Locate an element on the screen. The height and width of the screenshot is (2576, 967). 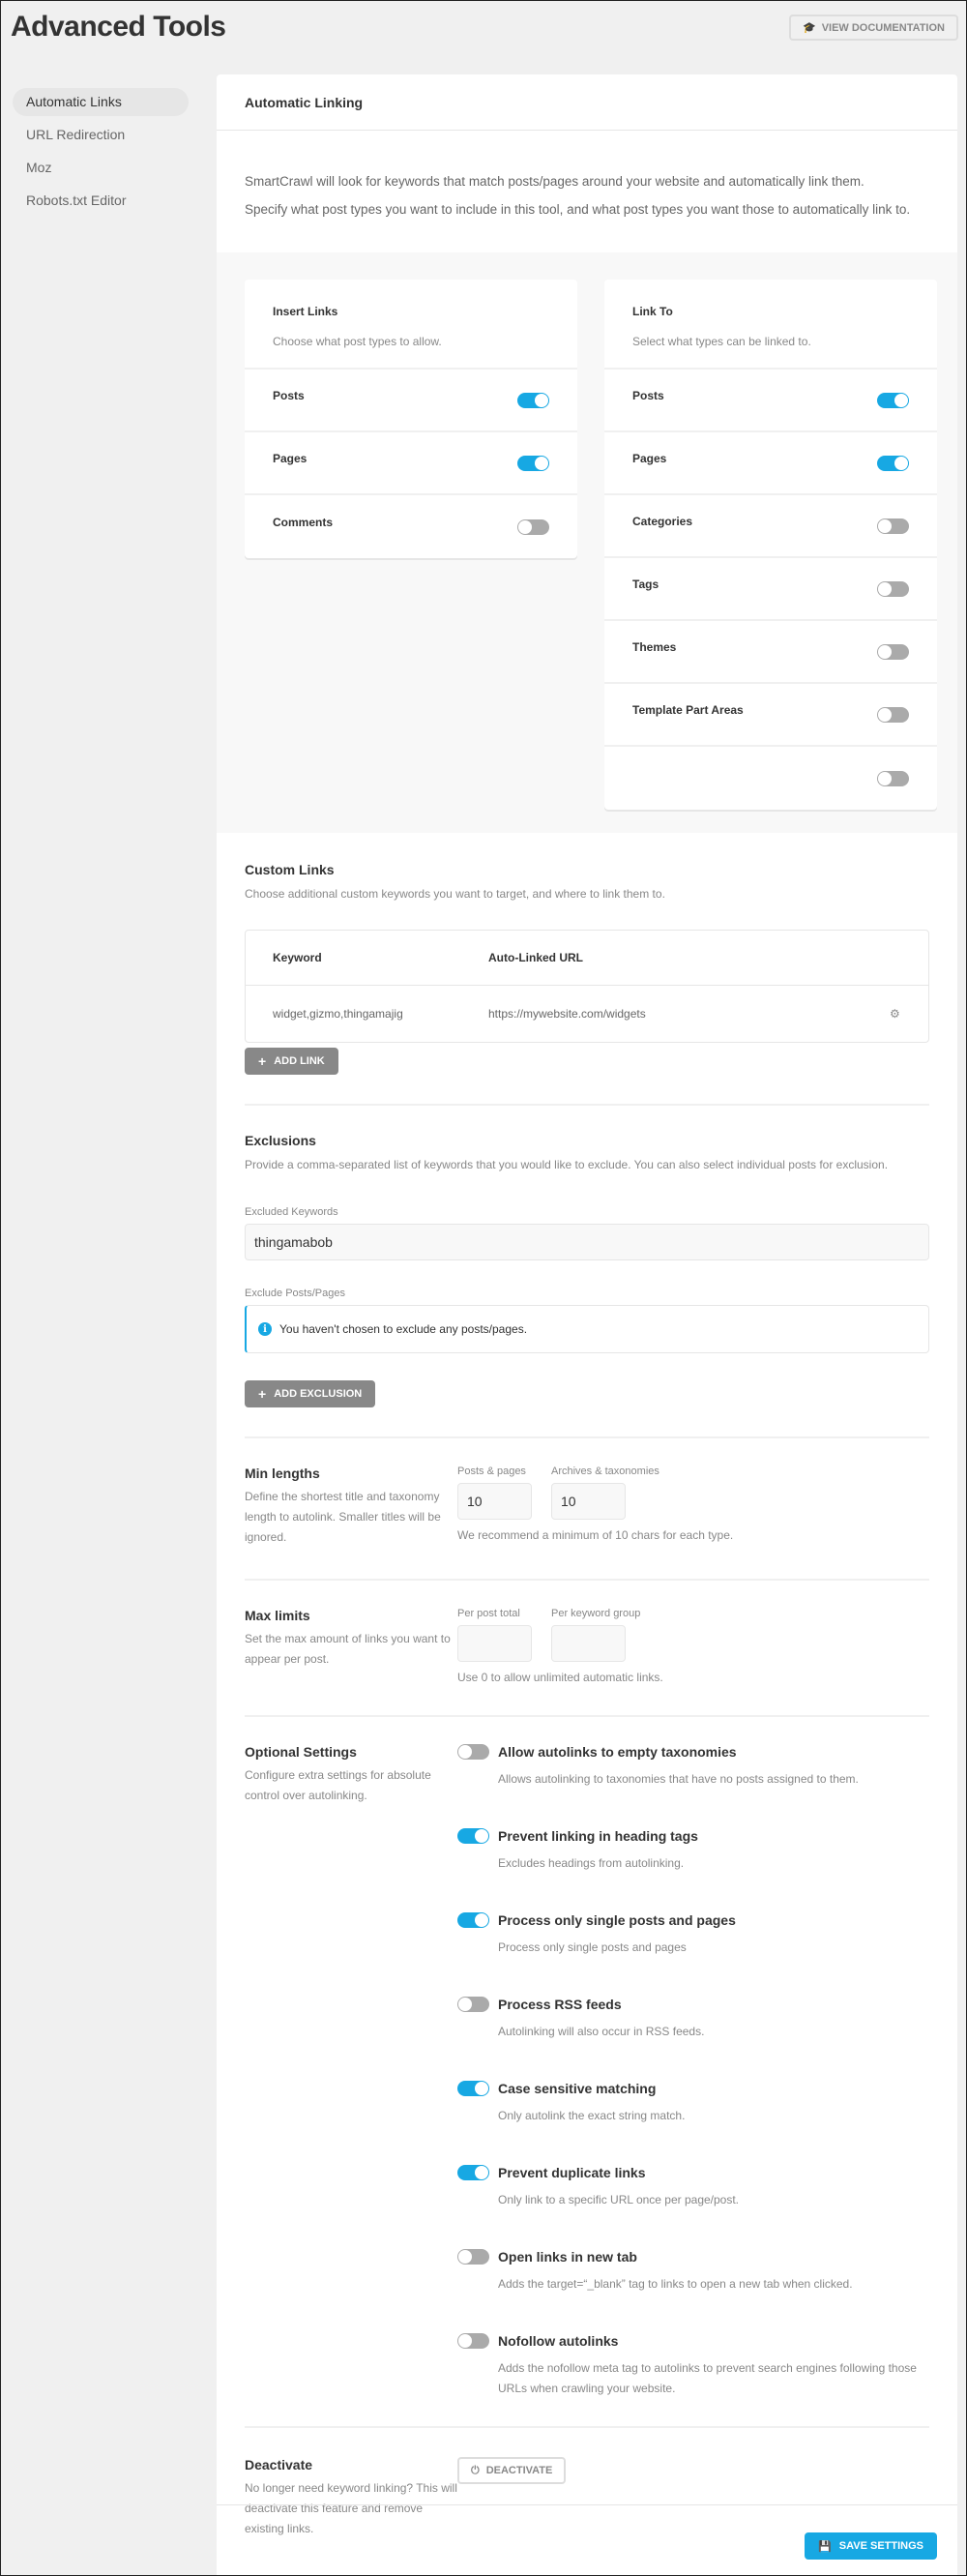
toggle-row: Template Part Areas is located at coordinates (770, 715).